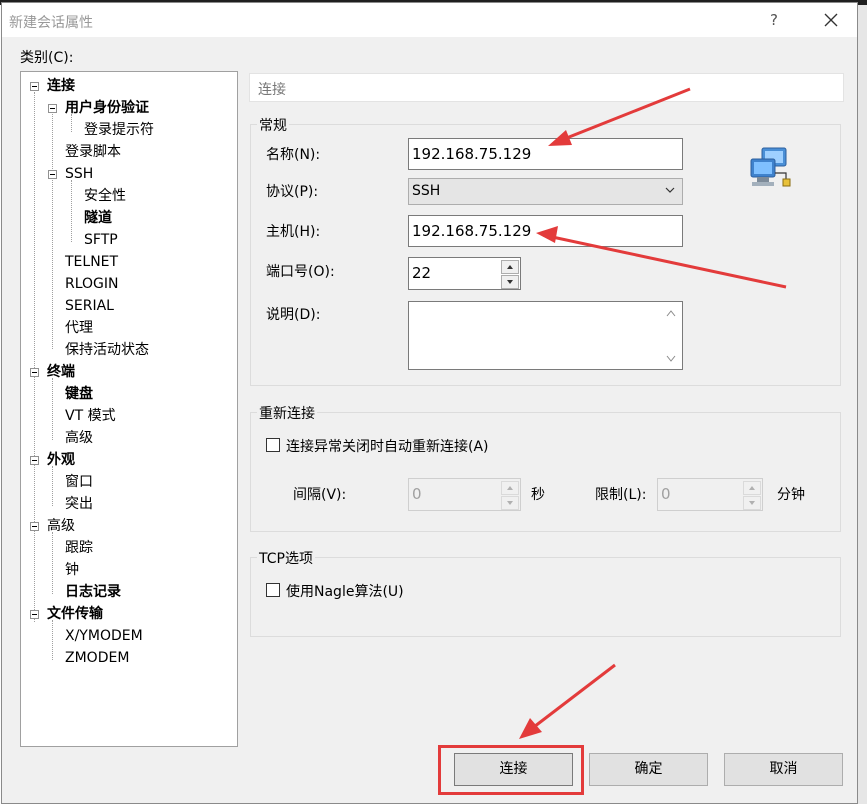 The width and height of the screenshot is (867, 804). What do you see at coordinates (92, 284) in the screenshot?
I see `tree-item-rlogin: RLOGIN` at bounding box center [92, 284].